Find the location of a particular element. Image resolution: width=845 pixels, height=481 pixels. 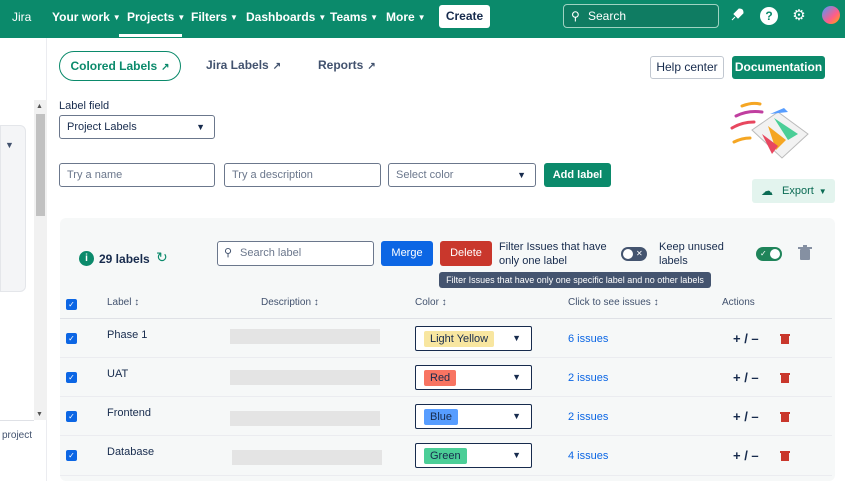

header-issues: Click to see issues ↕ is located at coordinates (613, 302).